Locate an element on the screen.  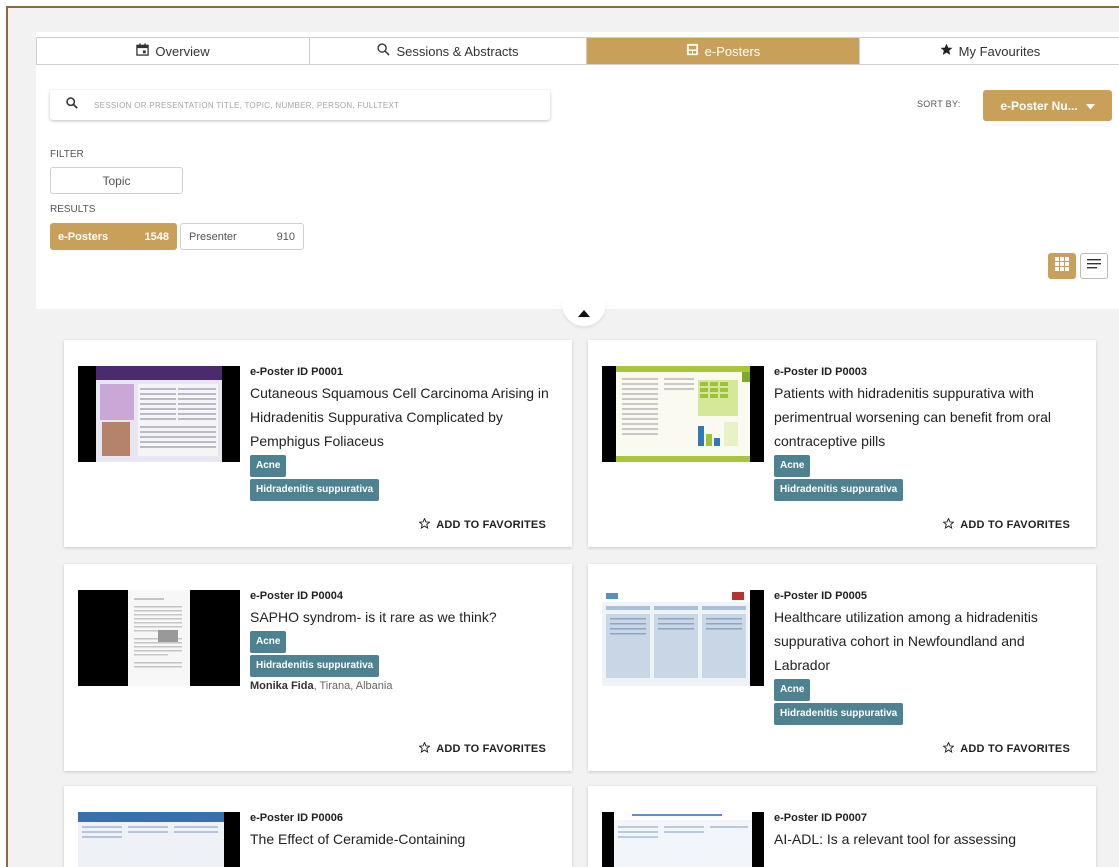
chip-count: 910 is located at coordinates (285, 236).